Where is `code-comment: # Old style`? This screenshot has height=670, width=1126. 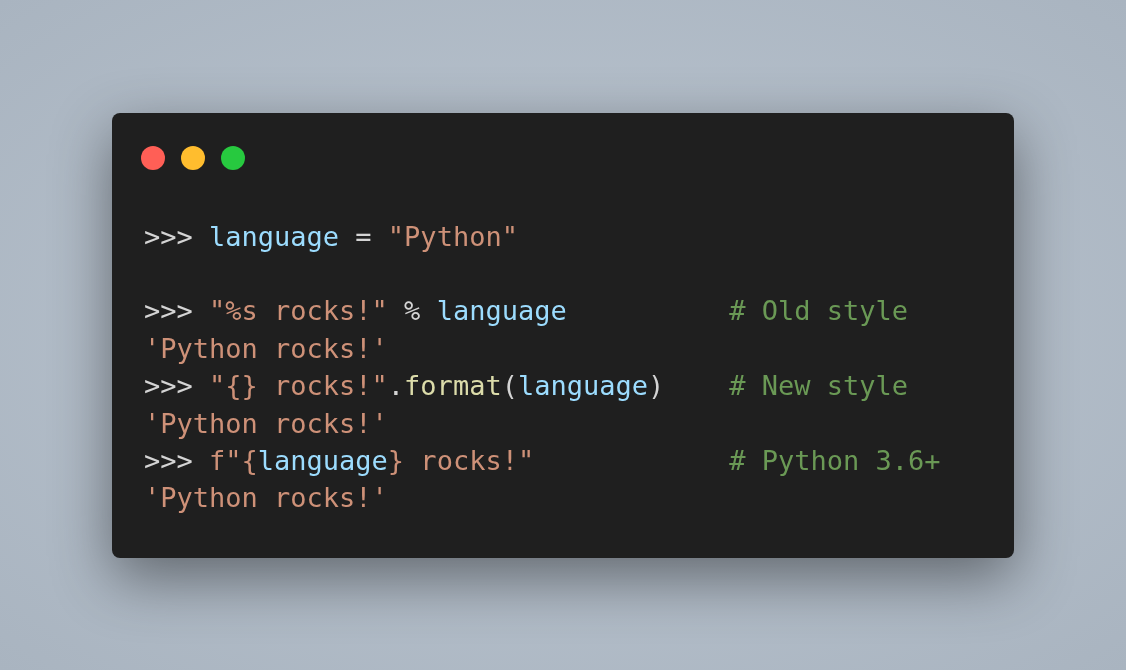
code-comment: # Old style is located at coordinates (818, 311).